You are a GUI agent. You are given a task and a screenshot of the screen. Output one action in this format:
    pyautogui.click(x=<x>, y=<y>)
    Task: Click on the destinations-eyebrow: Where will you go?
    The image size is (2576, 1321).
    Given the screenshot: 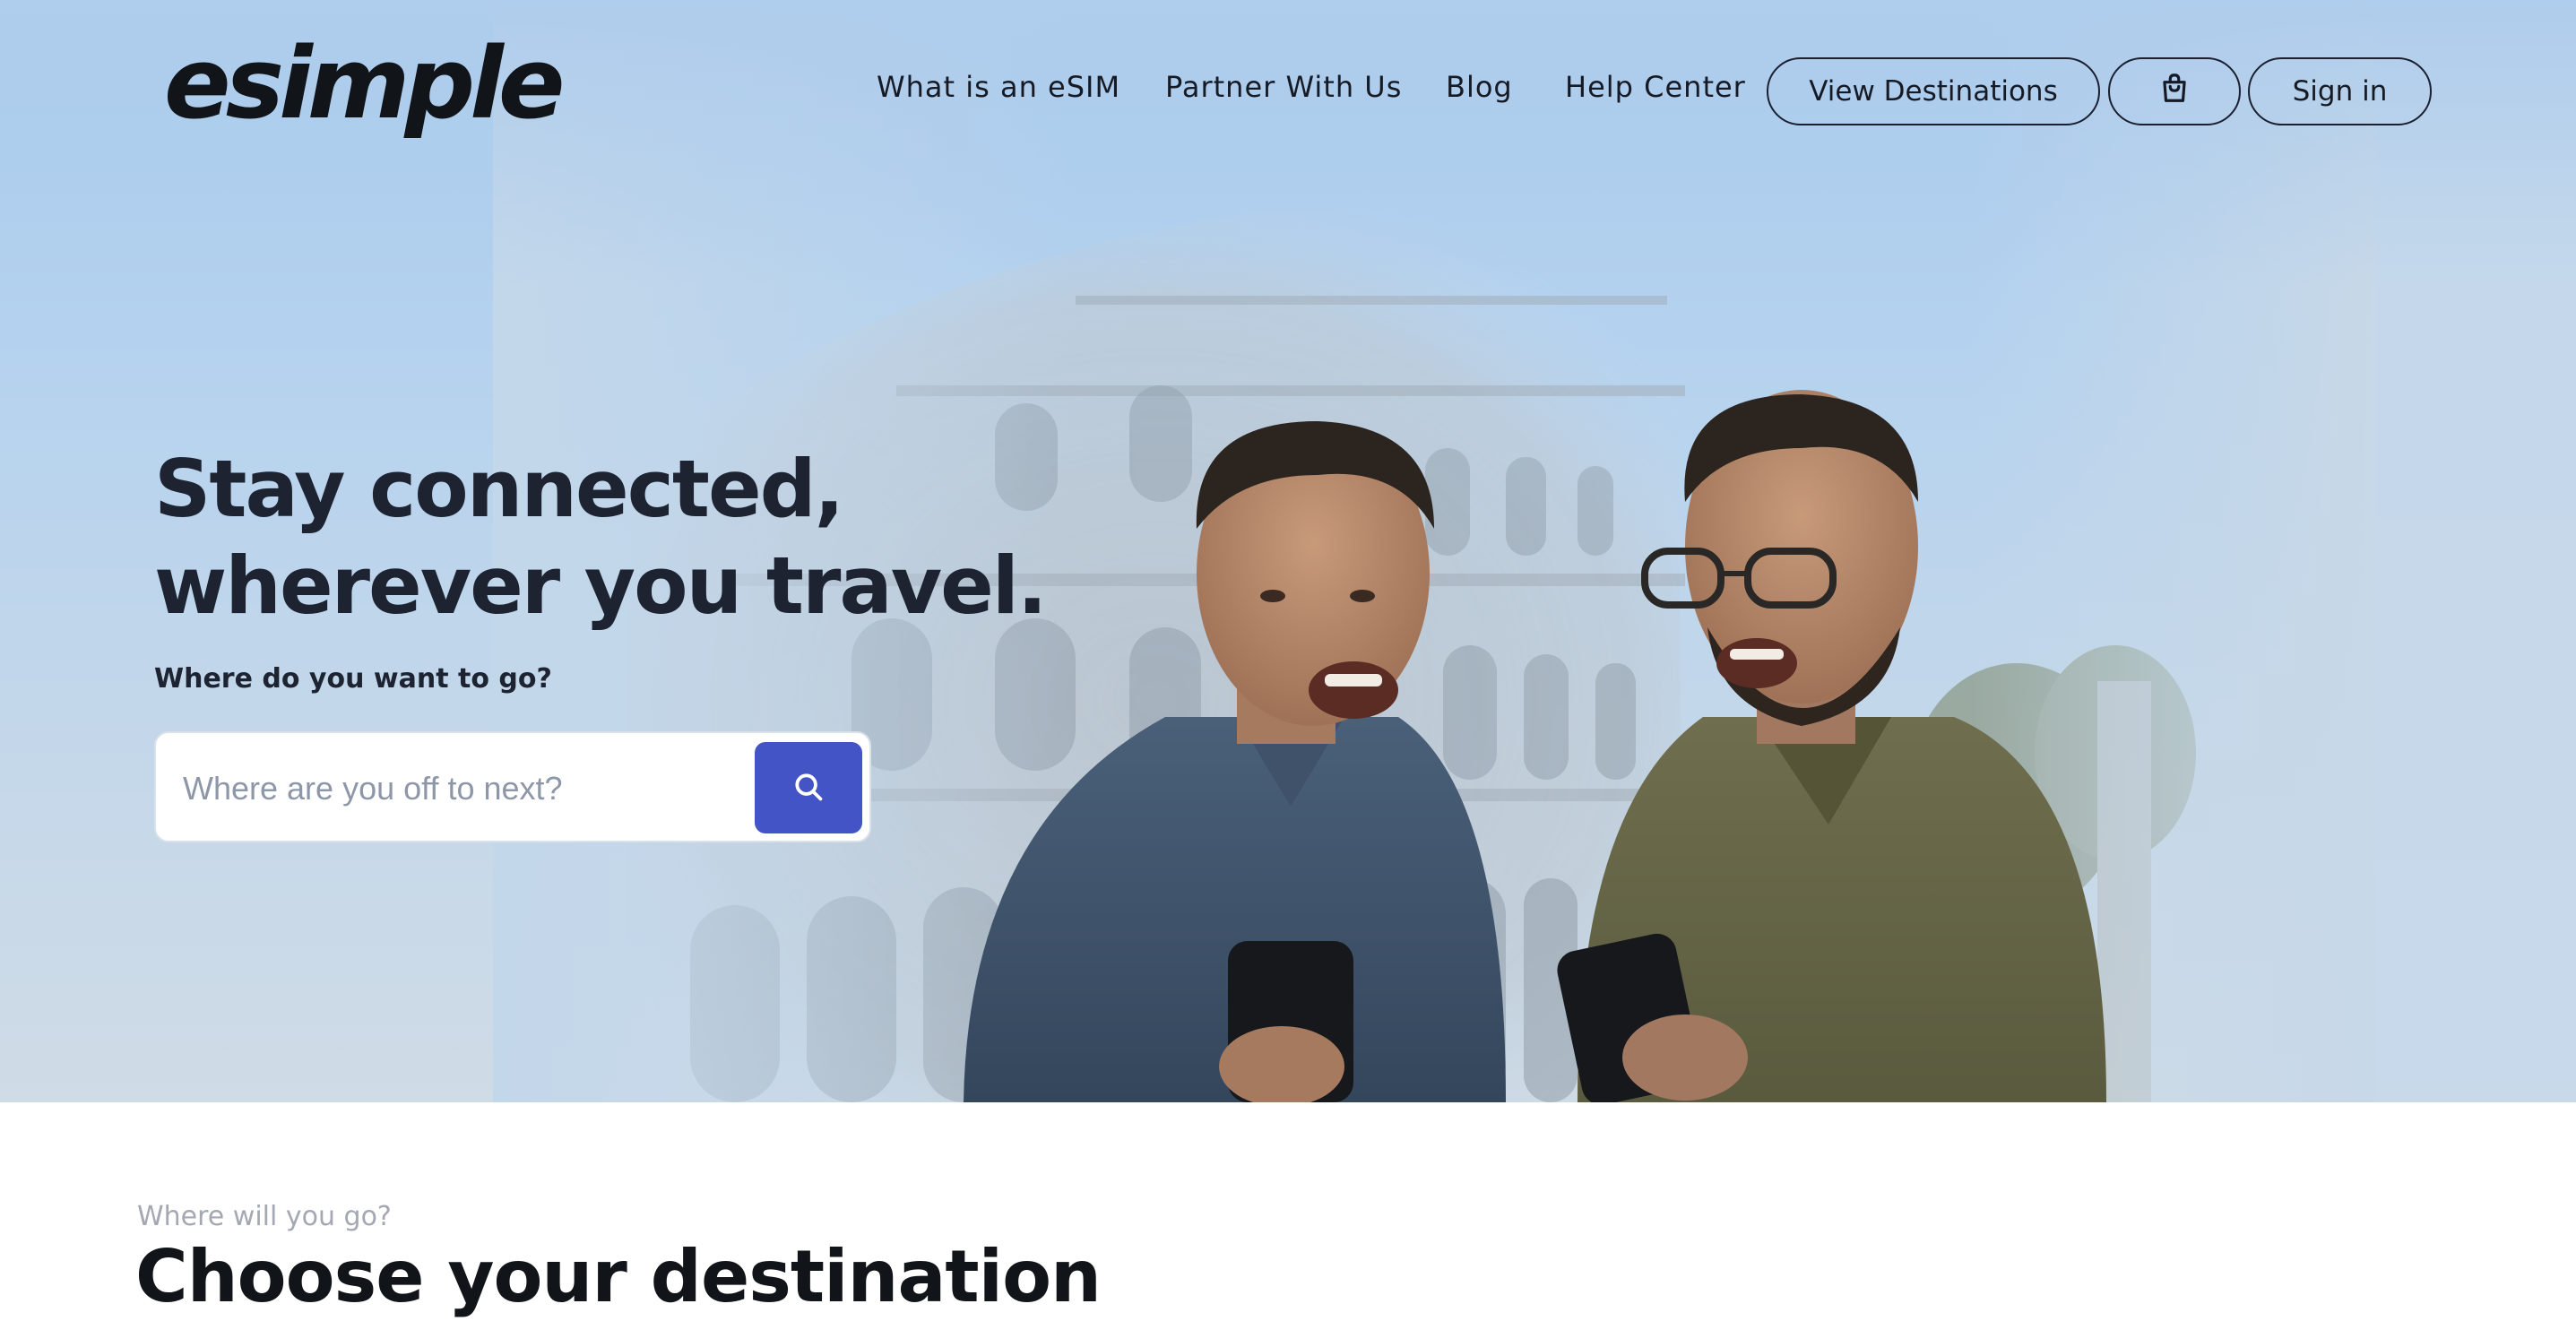 What is the action you would take?
    pyautogui.click(x=264, y=1216)
    